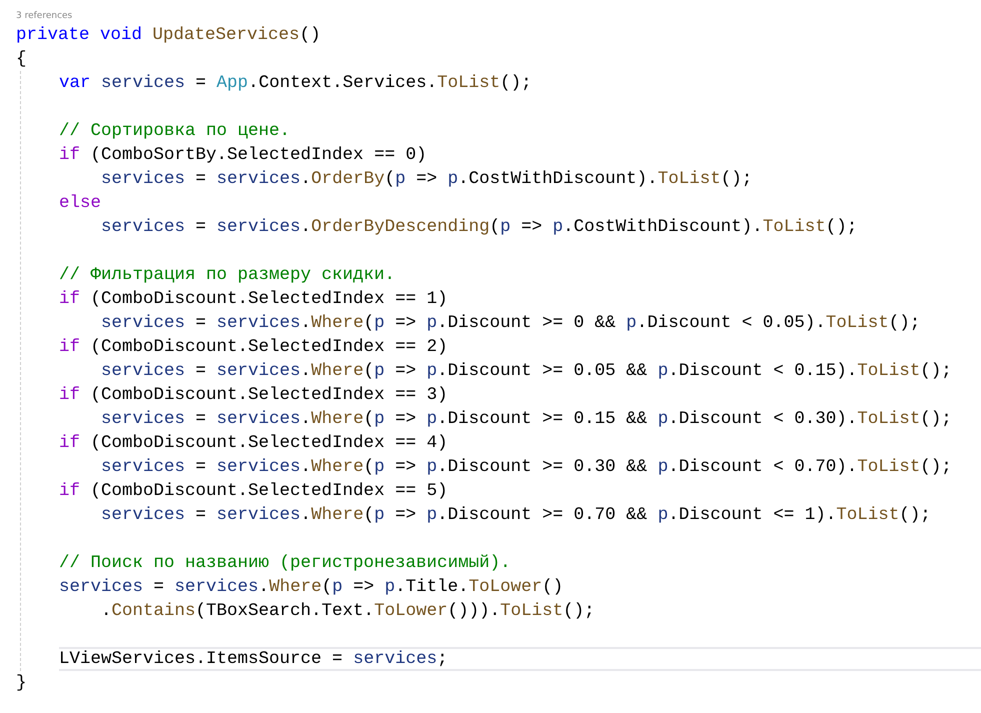 The width and height of the screenshot is (981, 713). Describe the element at coordinates (498, 16) in the screenshot. I see `references-count: 3 references` at that location.